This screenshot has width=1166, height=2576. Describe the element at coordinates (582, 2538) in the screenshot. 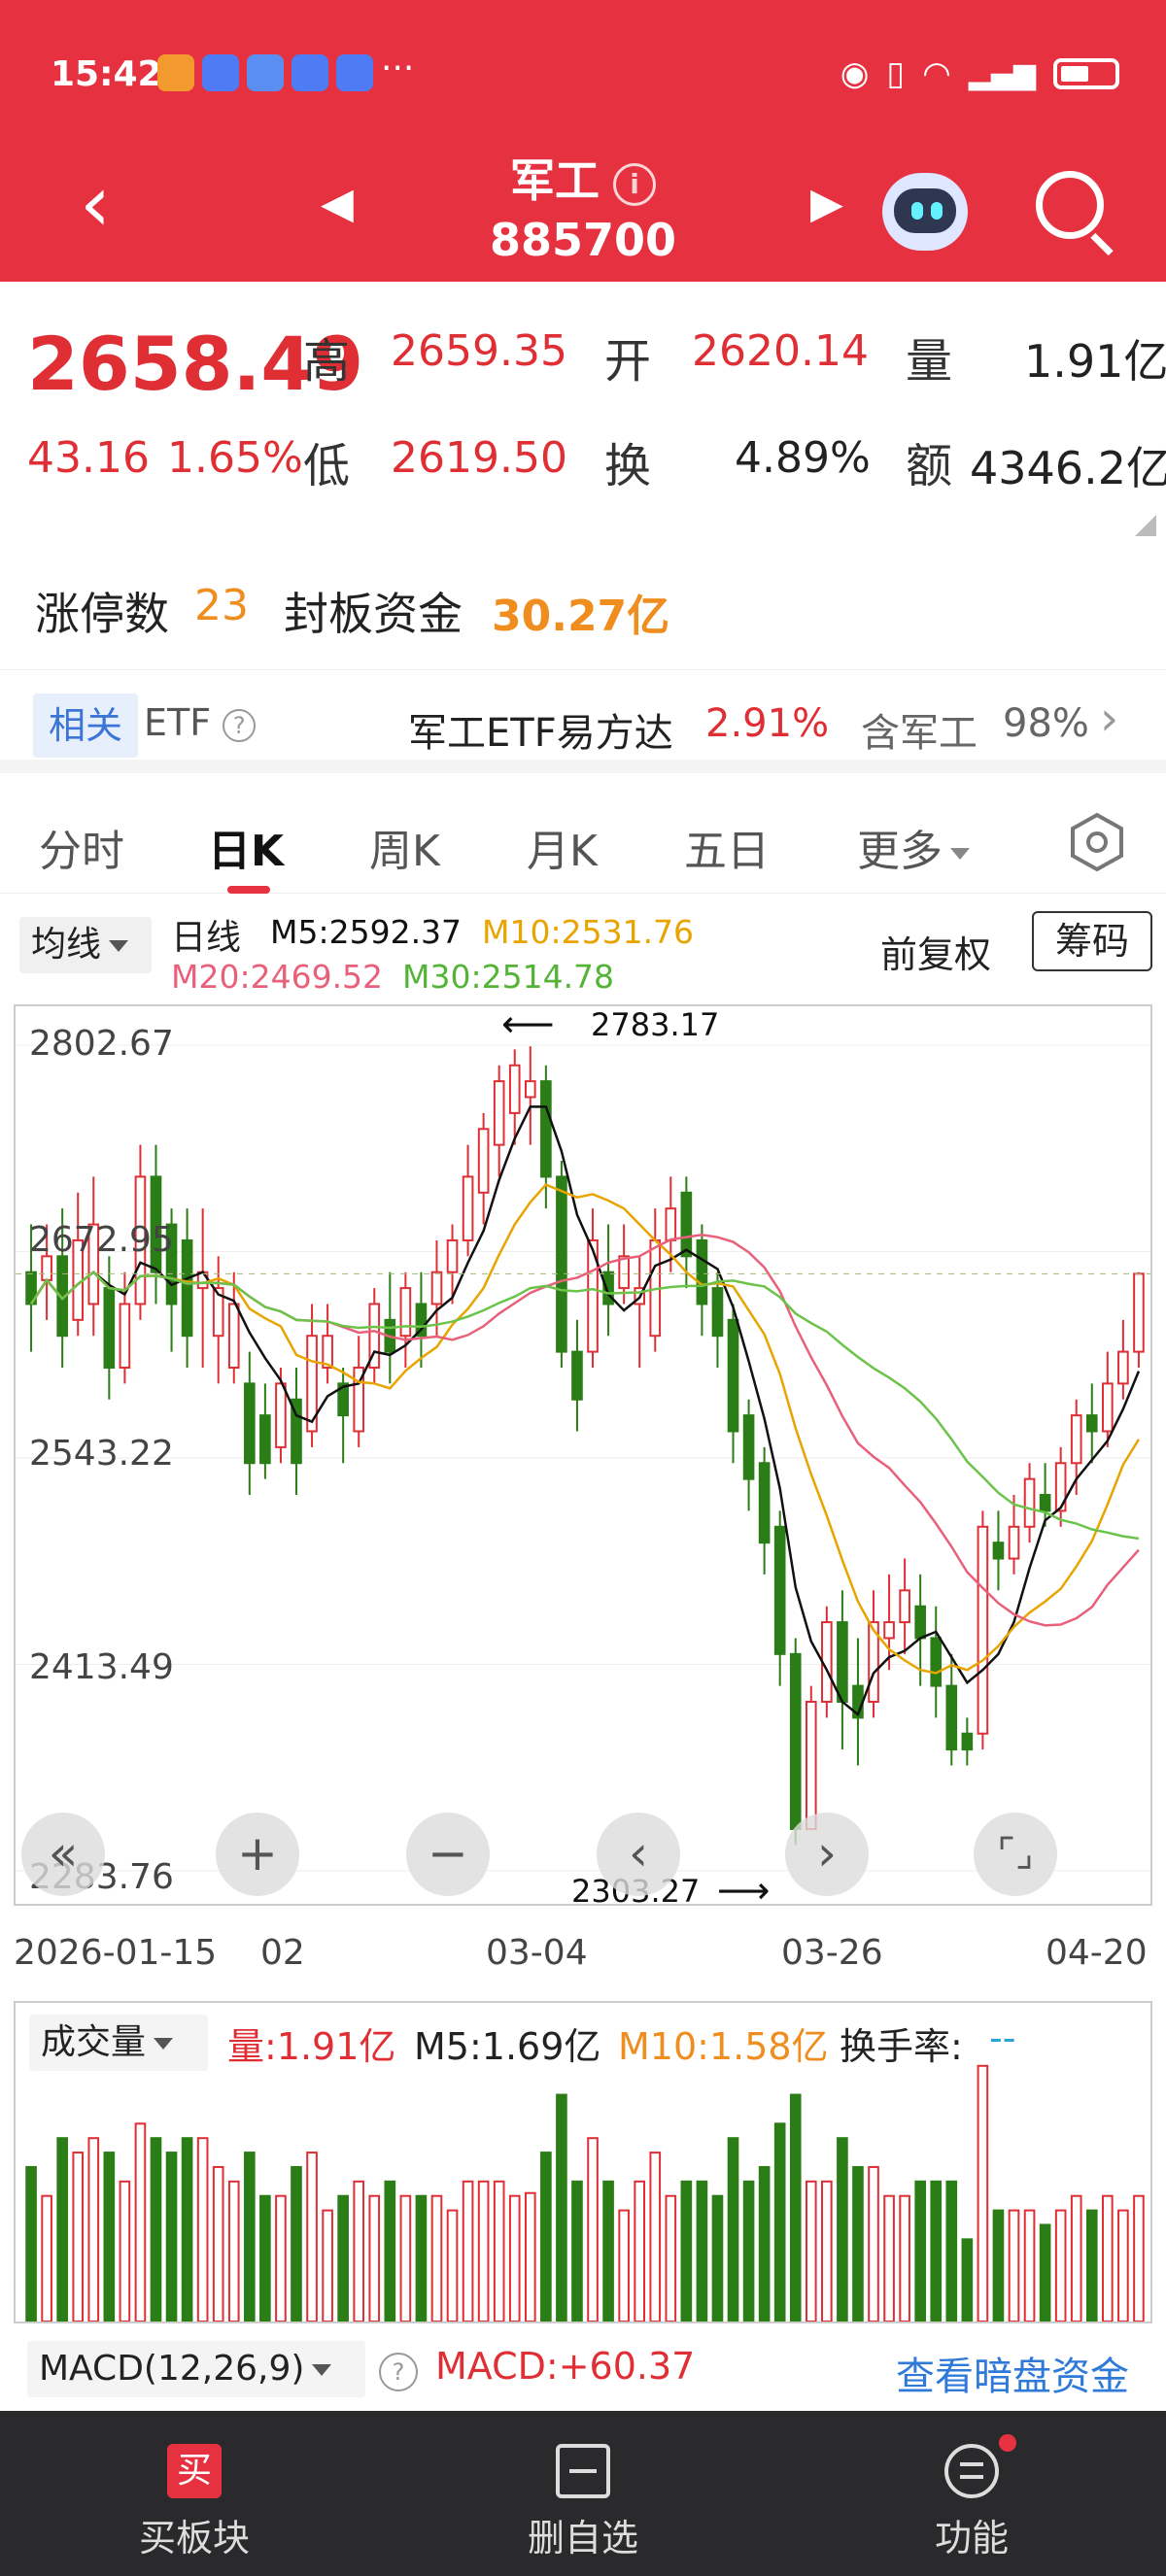

I see `remove-watchlist-label: 删自选` at that location.